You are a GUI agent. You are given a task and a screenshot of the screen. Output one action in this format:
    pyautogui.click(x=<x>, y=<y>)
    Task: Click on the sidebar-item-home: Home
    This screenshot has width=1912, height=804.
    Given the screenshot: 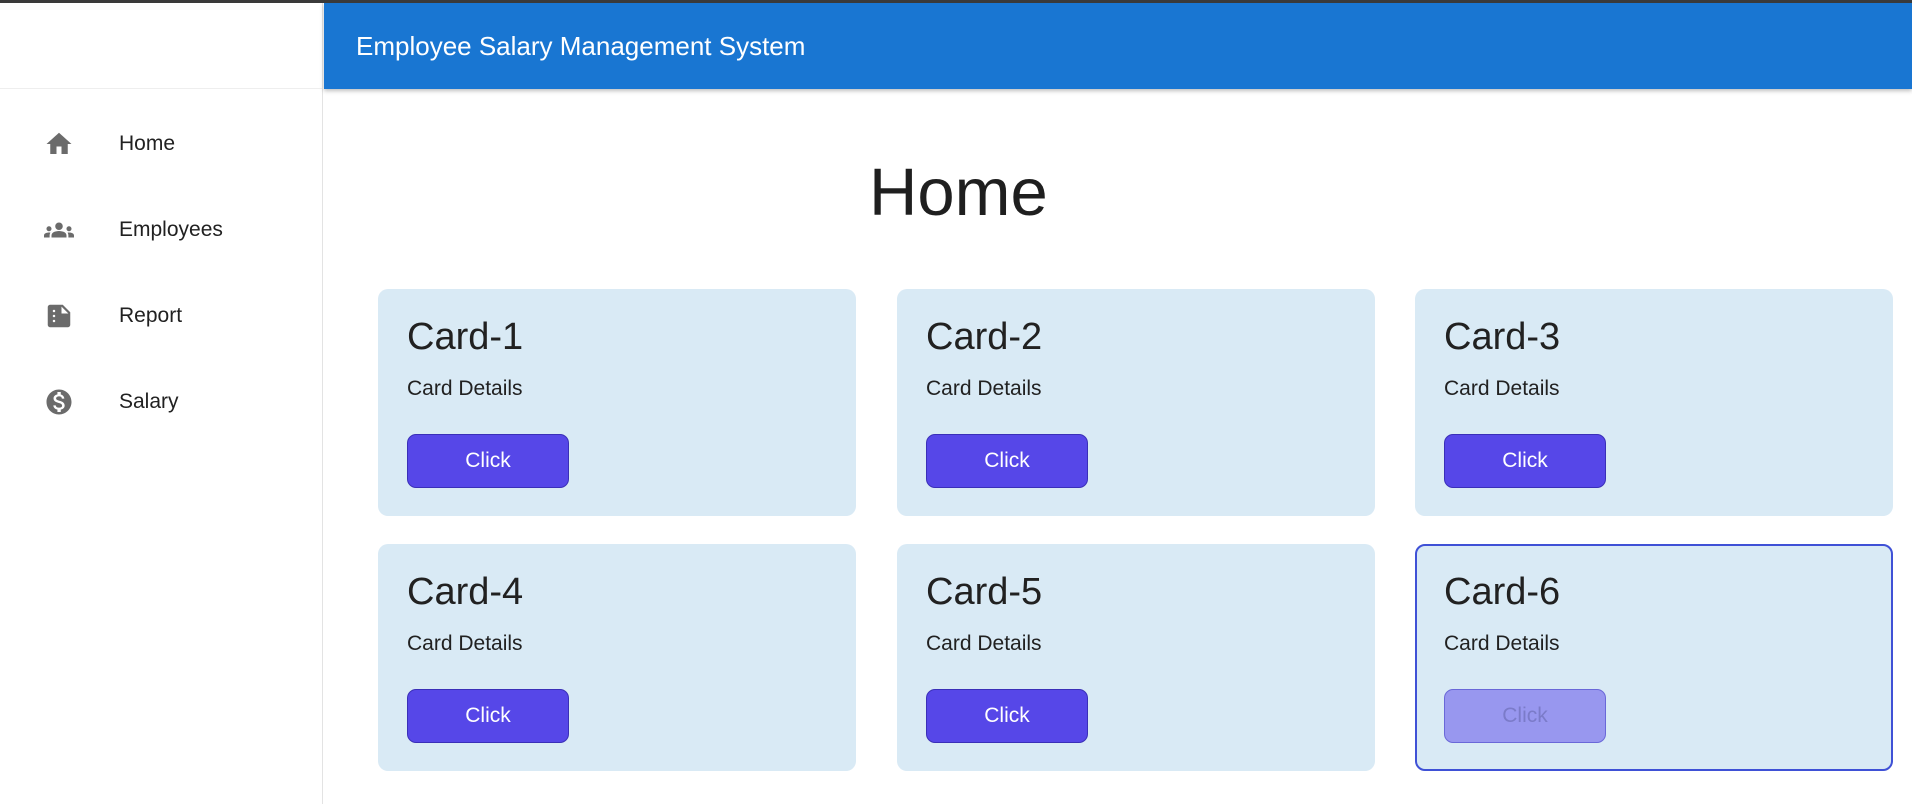 What is the action you would take?
    pyautogui.click(x=161, y=144)
    